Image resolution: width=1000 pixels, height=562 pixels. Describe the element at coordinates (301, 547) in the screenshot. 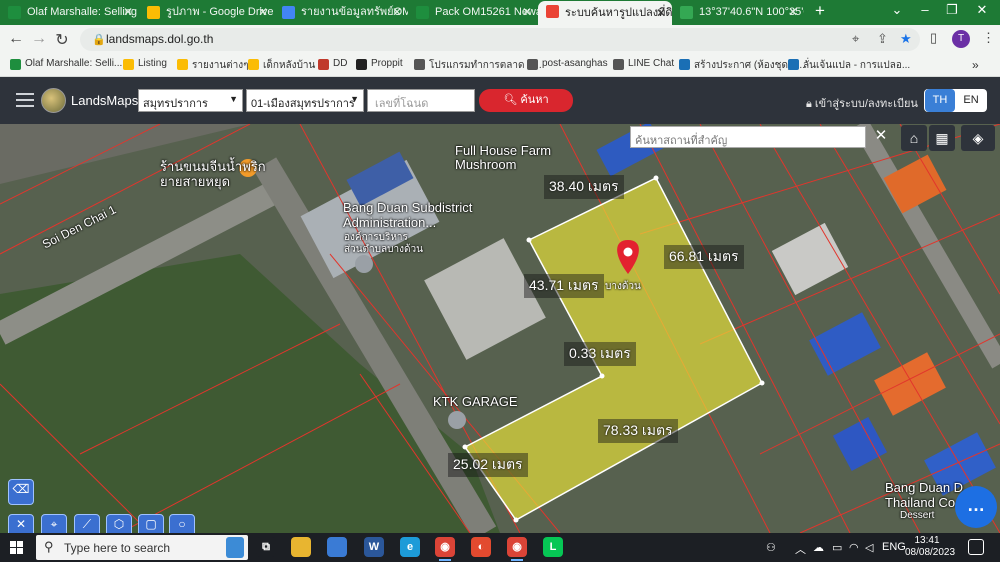

I see `file-explorer-icon` at that location.